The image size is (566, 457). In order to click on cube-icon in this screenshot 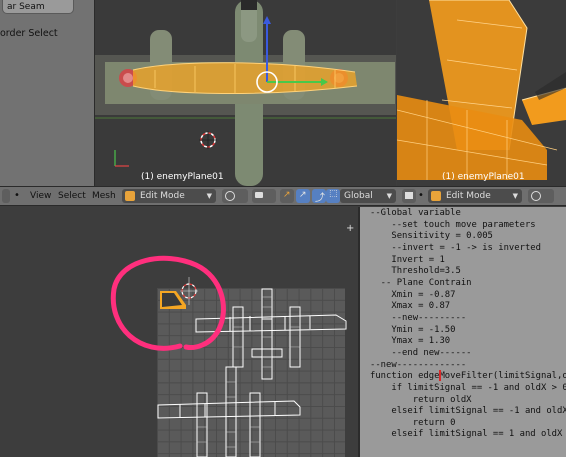, I will do `click(409, 195)`.